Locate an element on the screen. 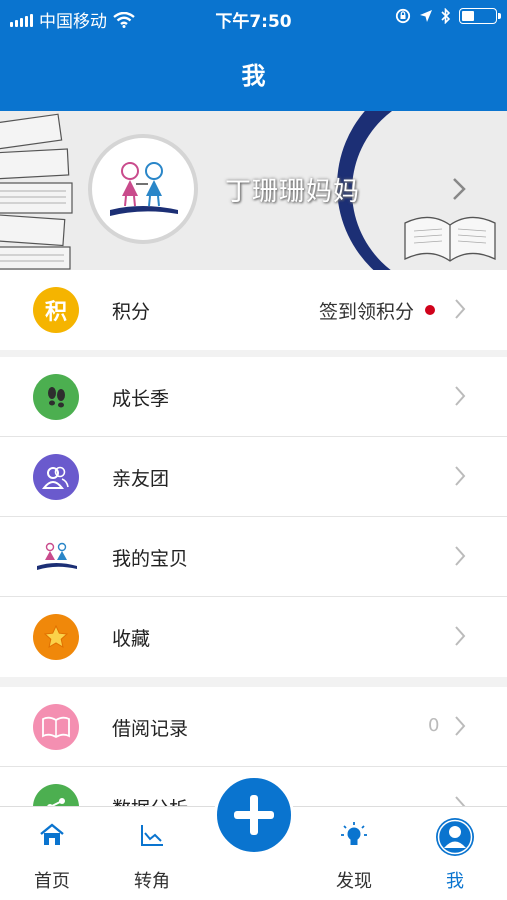 This screenshot has height=900, width=507. avatar is located at coordinates (143, 189).